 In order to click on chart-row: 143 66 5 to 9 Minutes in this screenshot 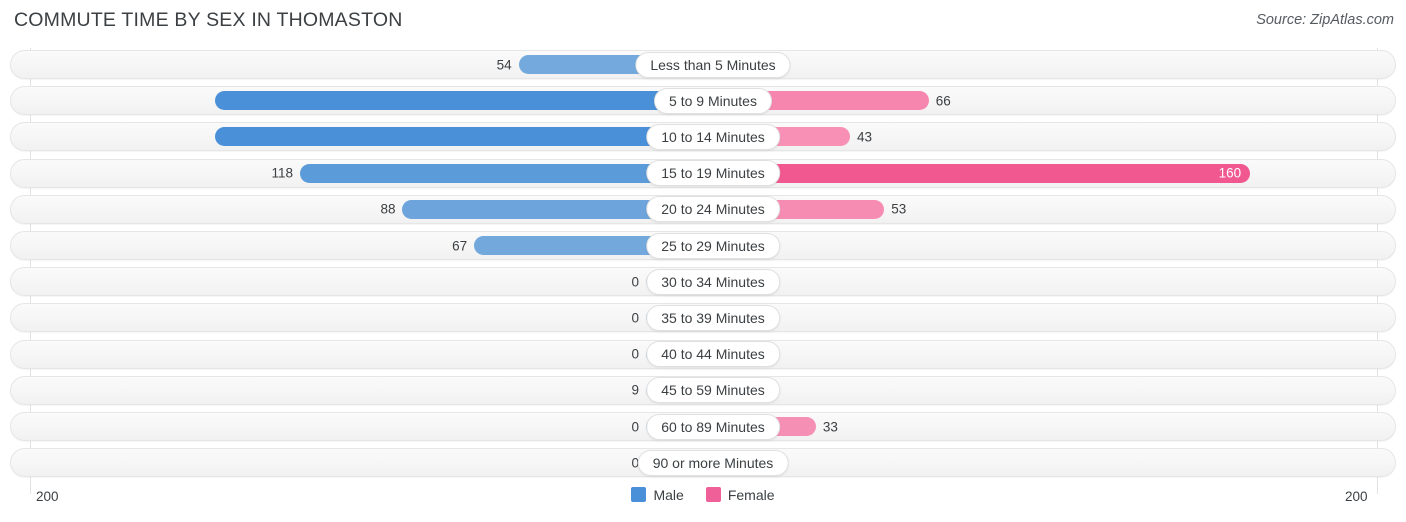, I will do `click(703, 101)`.